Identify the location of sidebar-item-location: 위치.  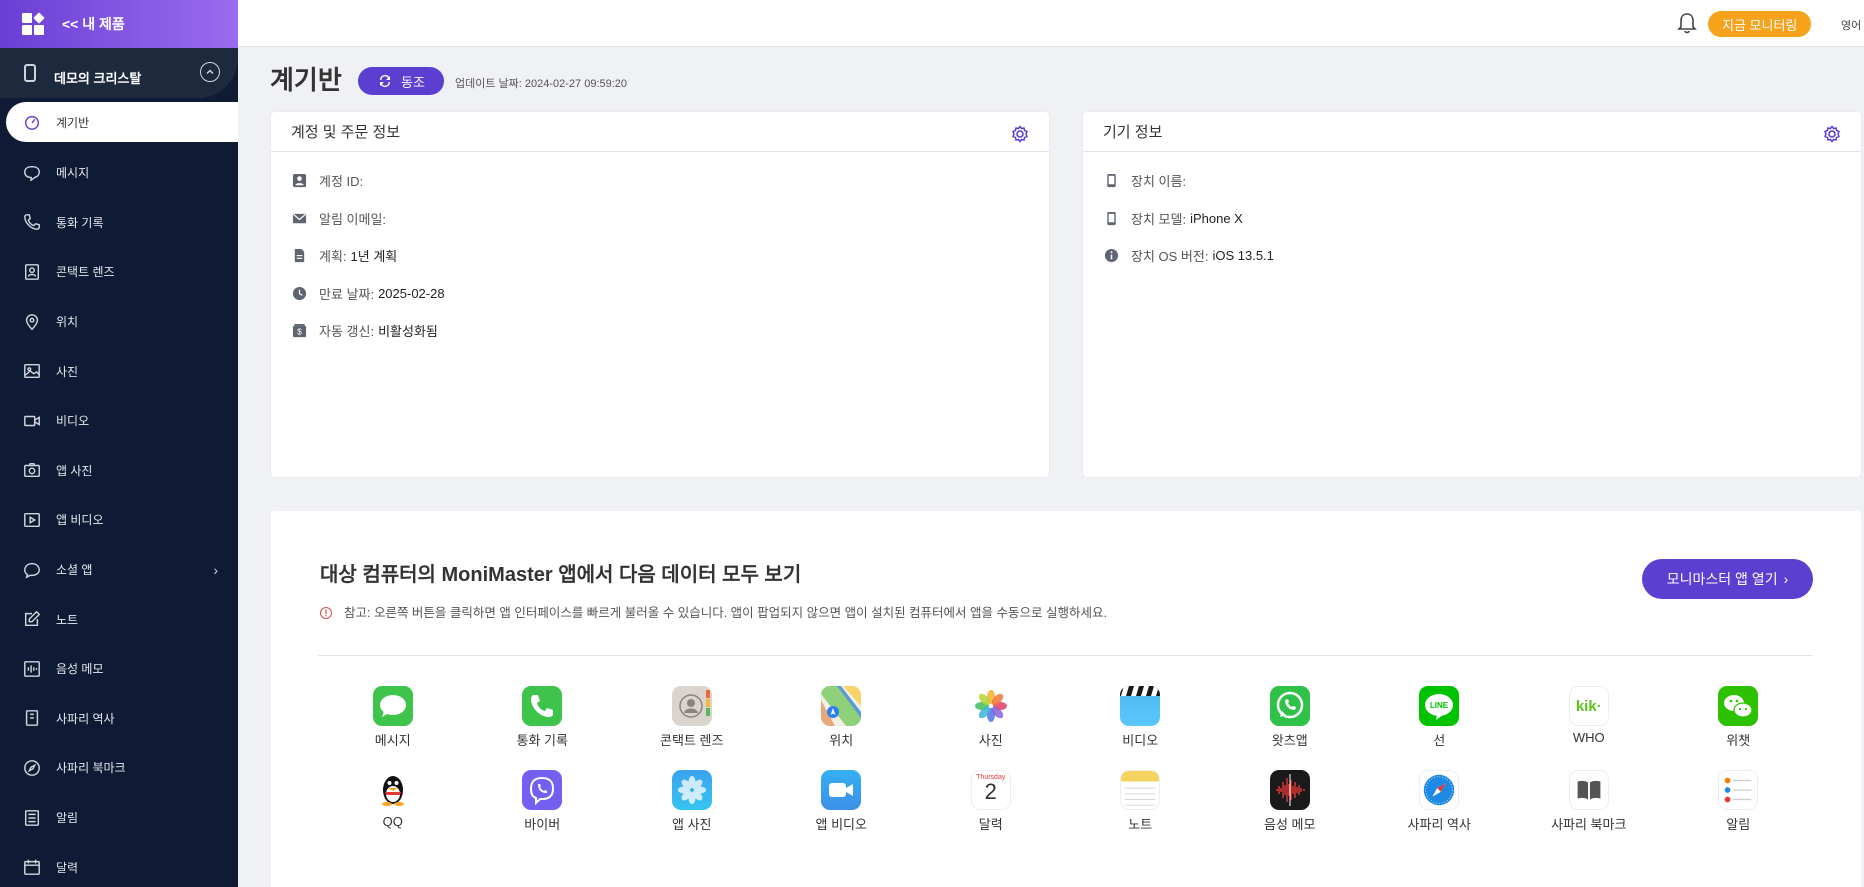
(119, 322).